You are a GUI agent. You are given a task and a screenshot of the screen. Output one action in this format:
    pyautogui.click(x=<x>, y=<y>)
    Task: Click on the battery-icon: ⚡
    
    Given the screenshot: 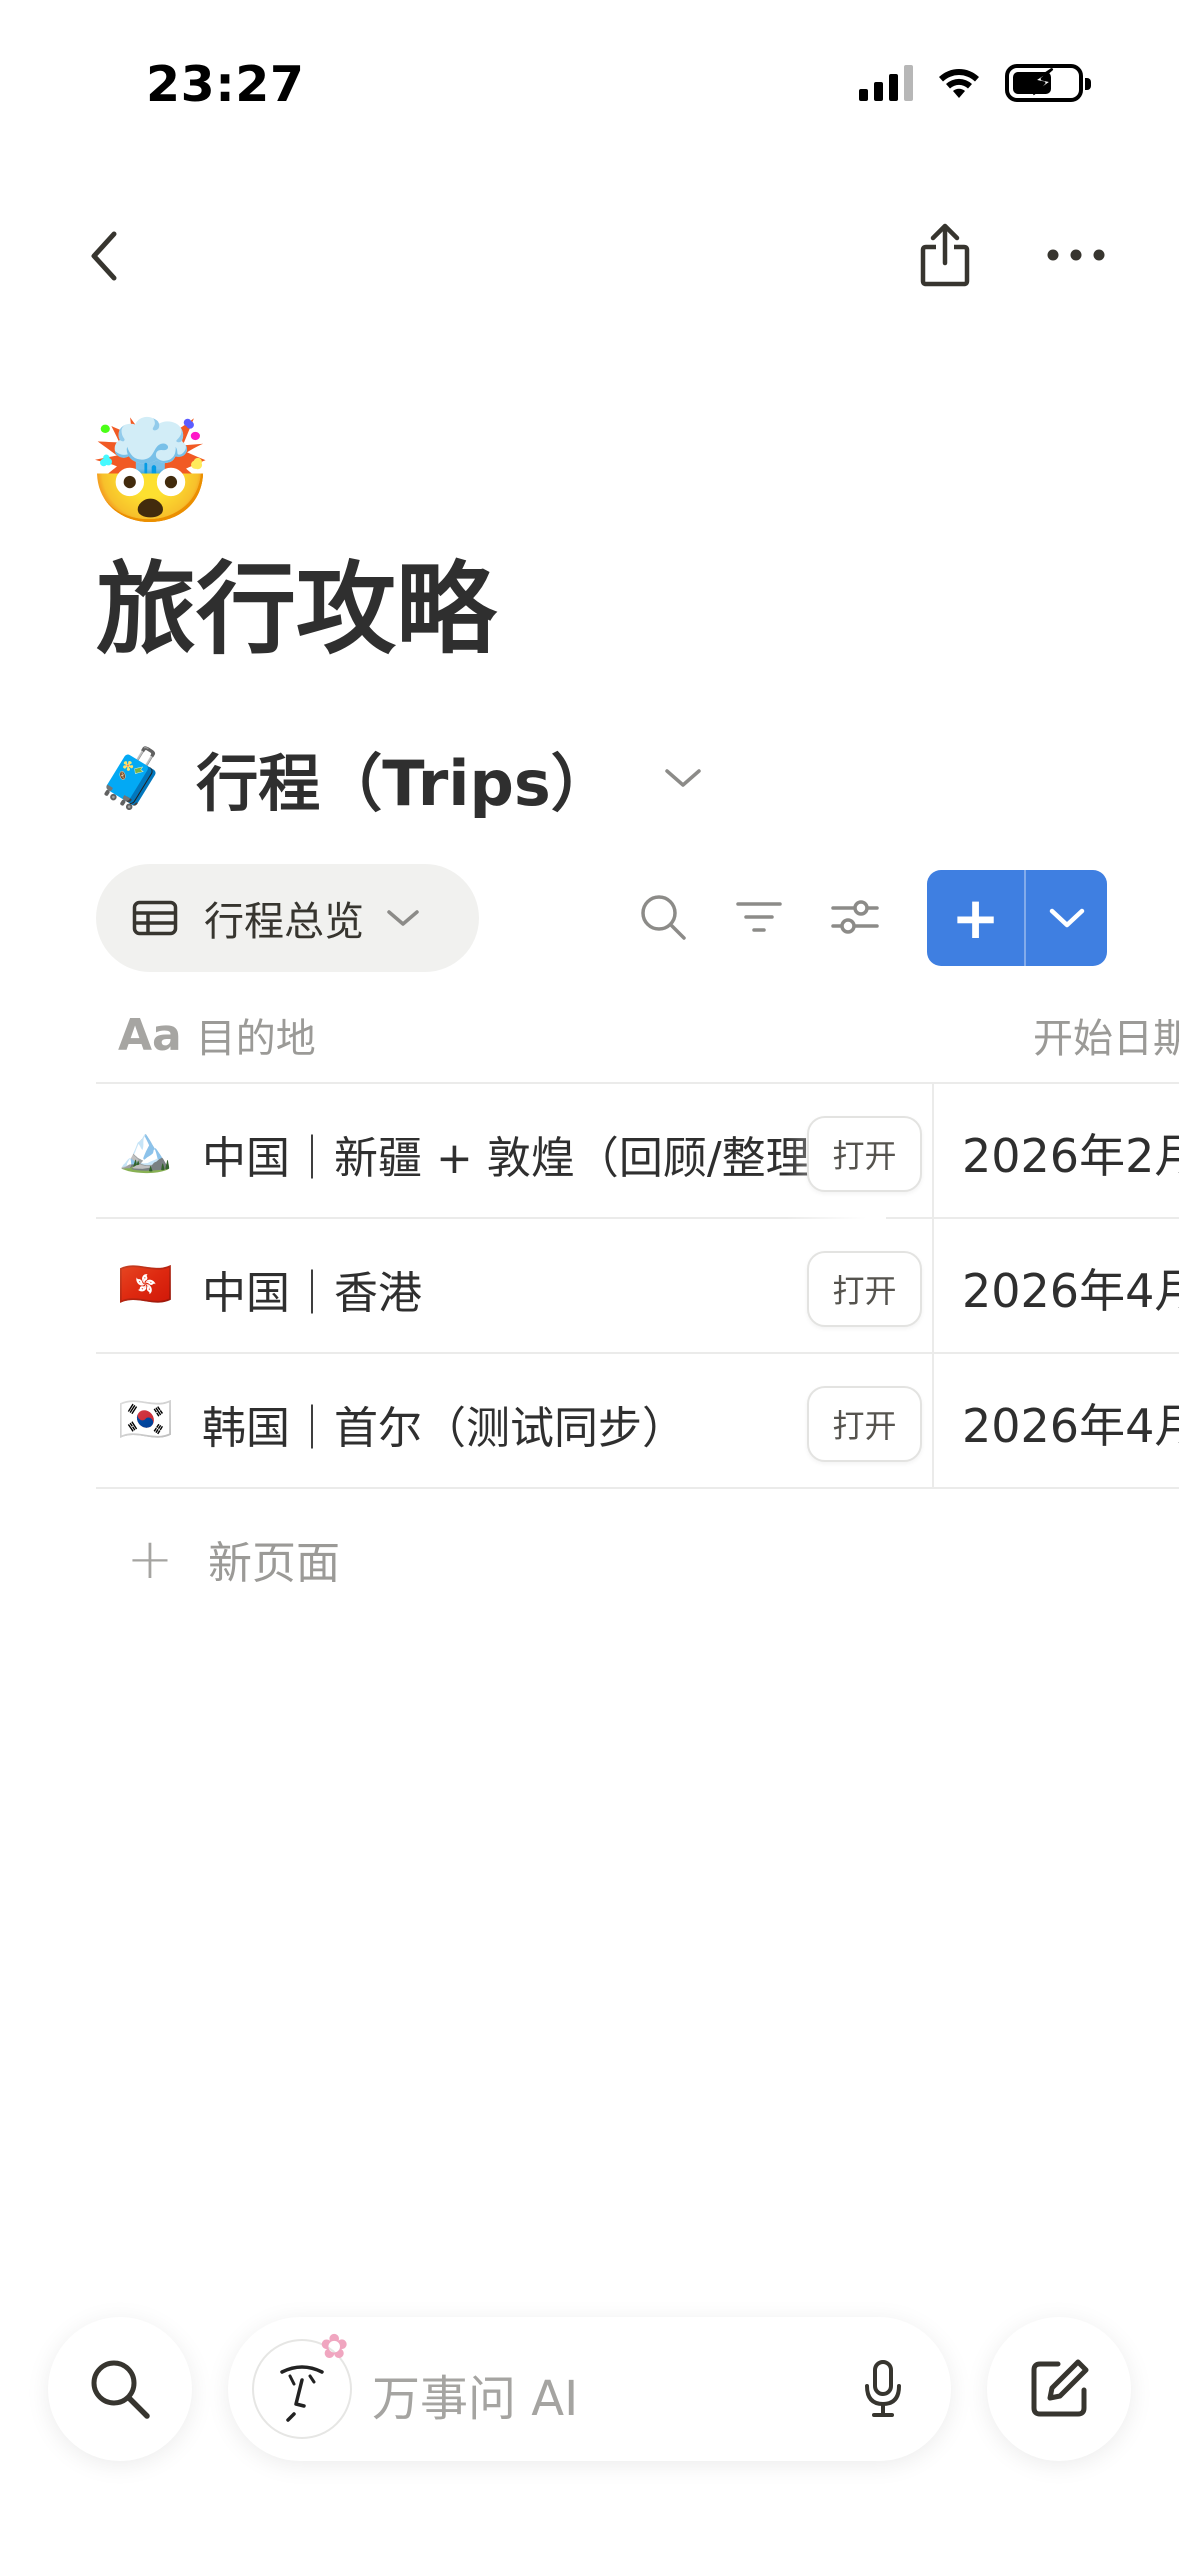 What is the action you would take?
    pyautogui.click(x=1048, y=83)
    